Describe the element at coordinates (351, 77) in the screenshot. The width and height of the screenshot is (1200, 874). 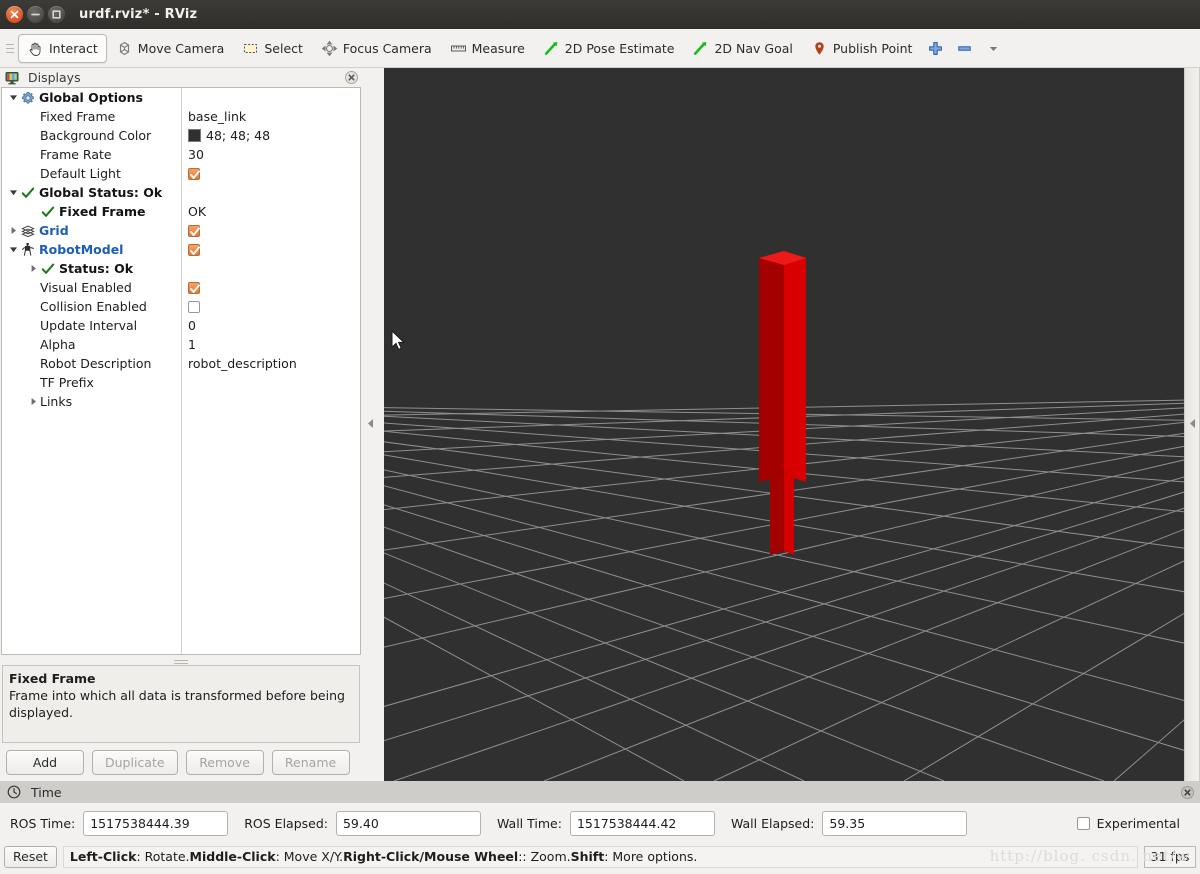
I see `displays-panel-close-icon` at that location.